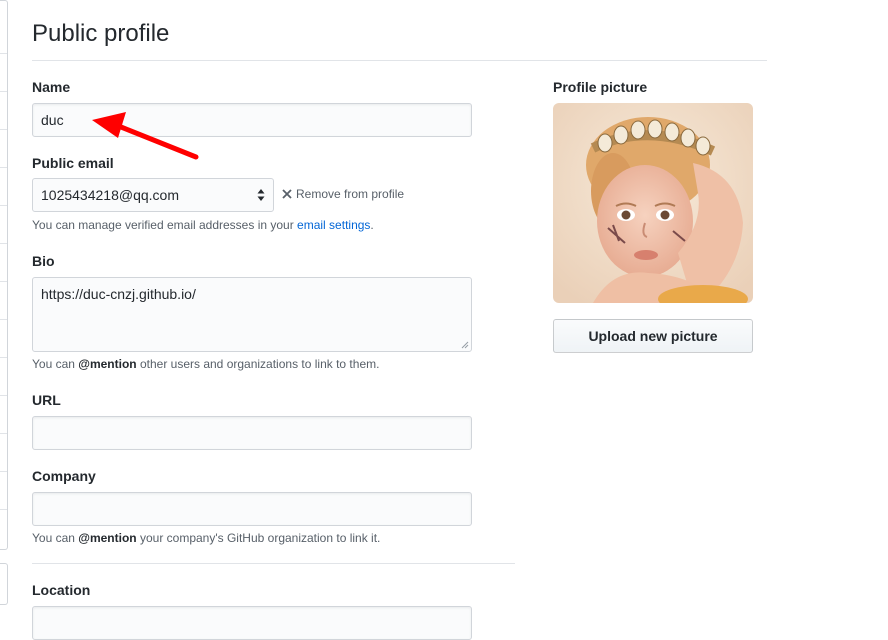  What do you see at coordinates (399, 60) in the screenshot?
I see `title-divider` at bounding box center [399, 60].